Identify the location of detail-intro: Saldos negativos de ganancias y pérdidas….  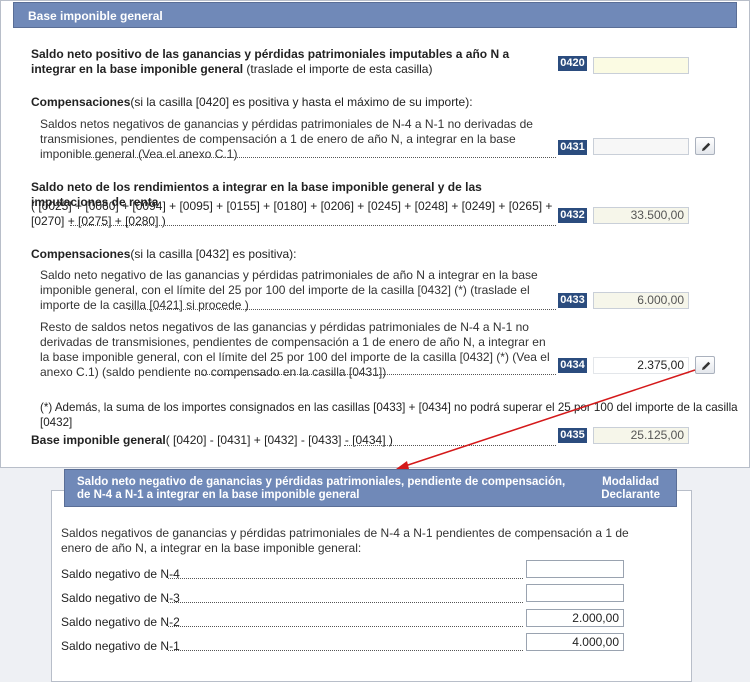
(345, 540).